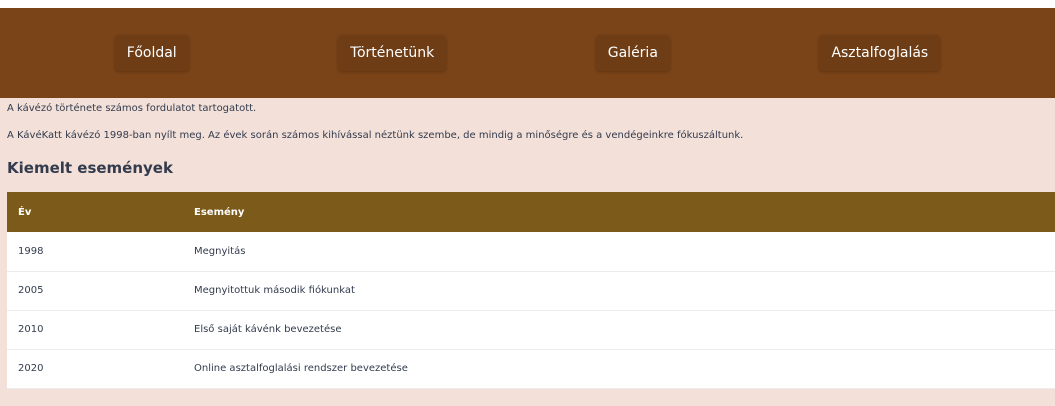  Describe the element at coordinates (880, 53) in the screenshot. I see `nav-booking: Asztalfoglalás` at that location.